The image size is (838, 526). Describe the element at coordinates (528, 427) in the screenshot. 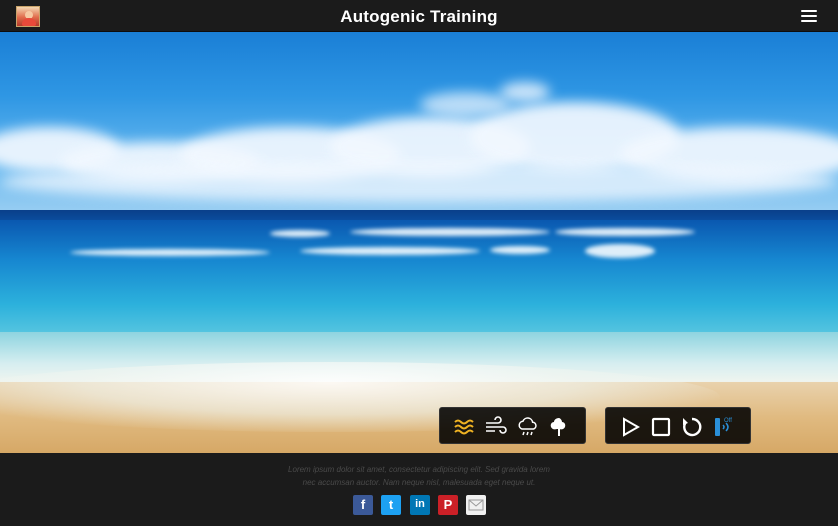

I see `sound-rain-icon` at that location.